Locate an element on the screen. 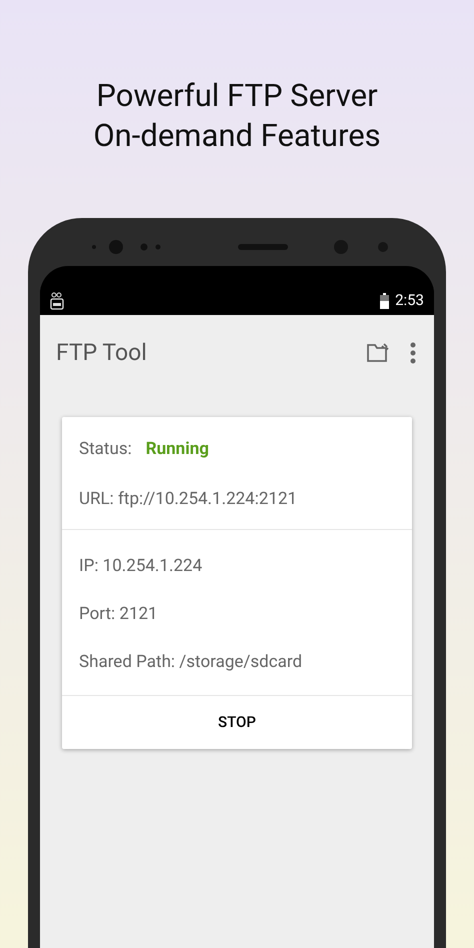 The image size is (474, 948). detail-text: IP: 10.254.1.224 is located at coordinates (141, 565).